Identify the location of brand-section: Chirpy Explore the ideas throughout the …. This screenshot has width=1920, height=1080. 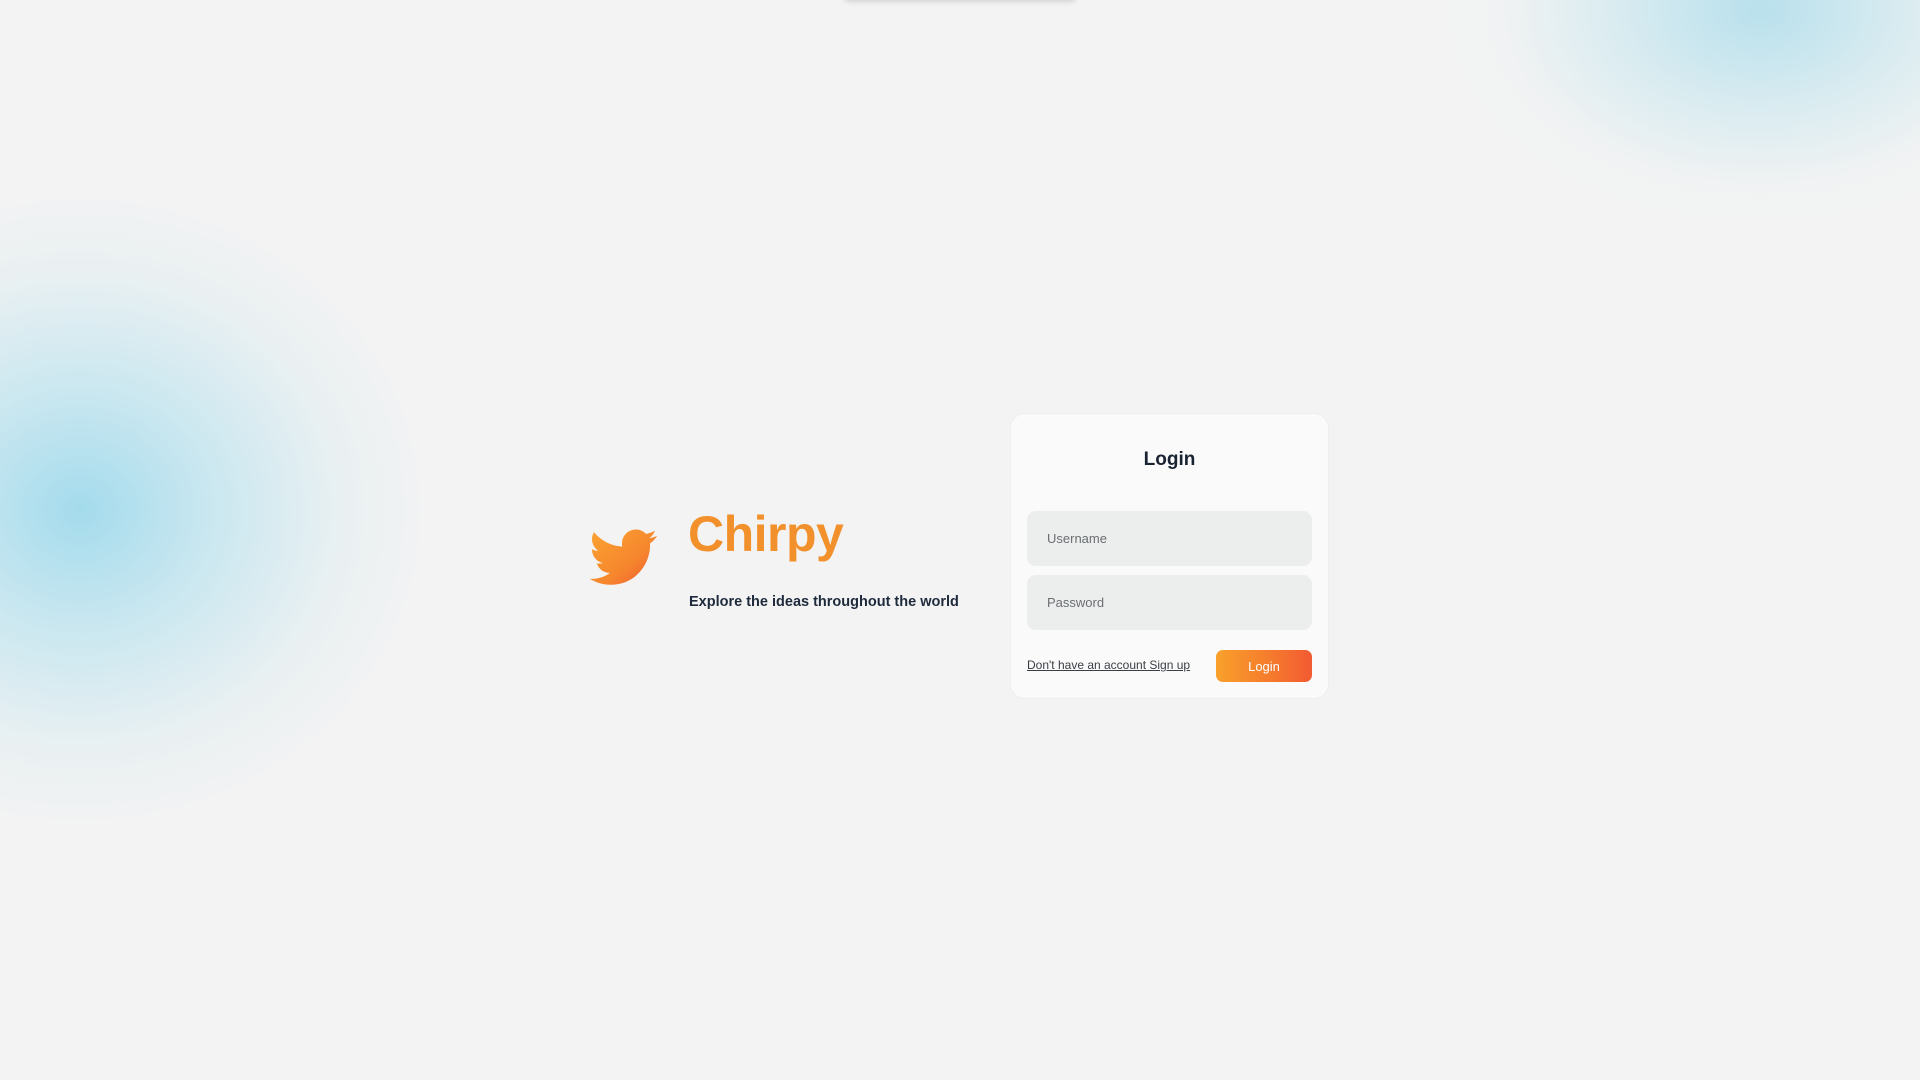
(780, 560).